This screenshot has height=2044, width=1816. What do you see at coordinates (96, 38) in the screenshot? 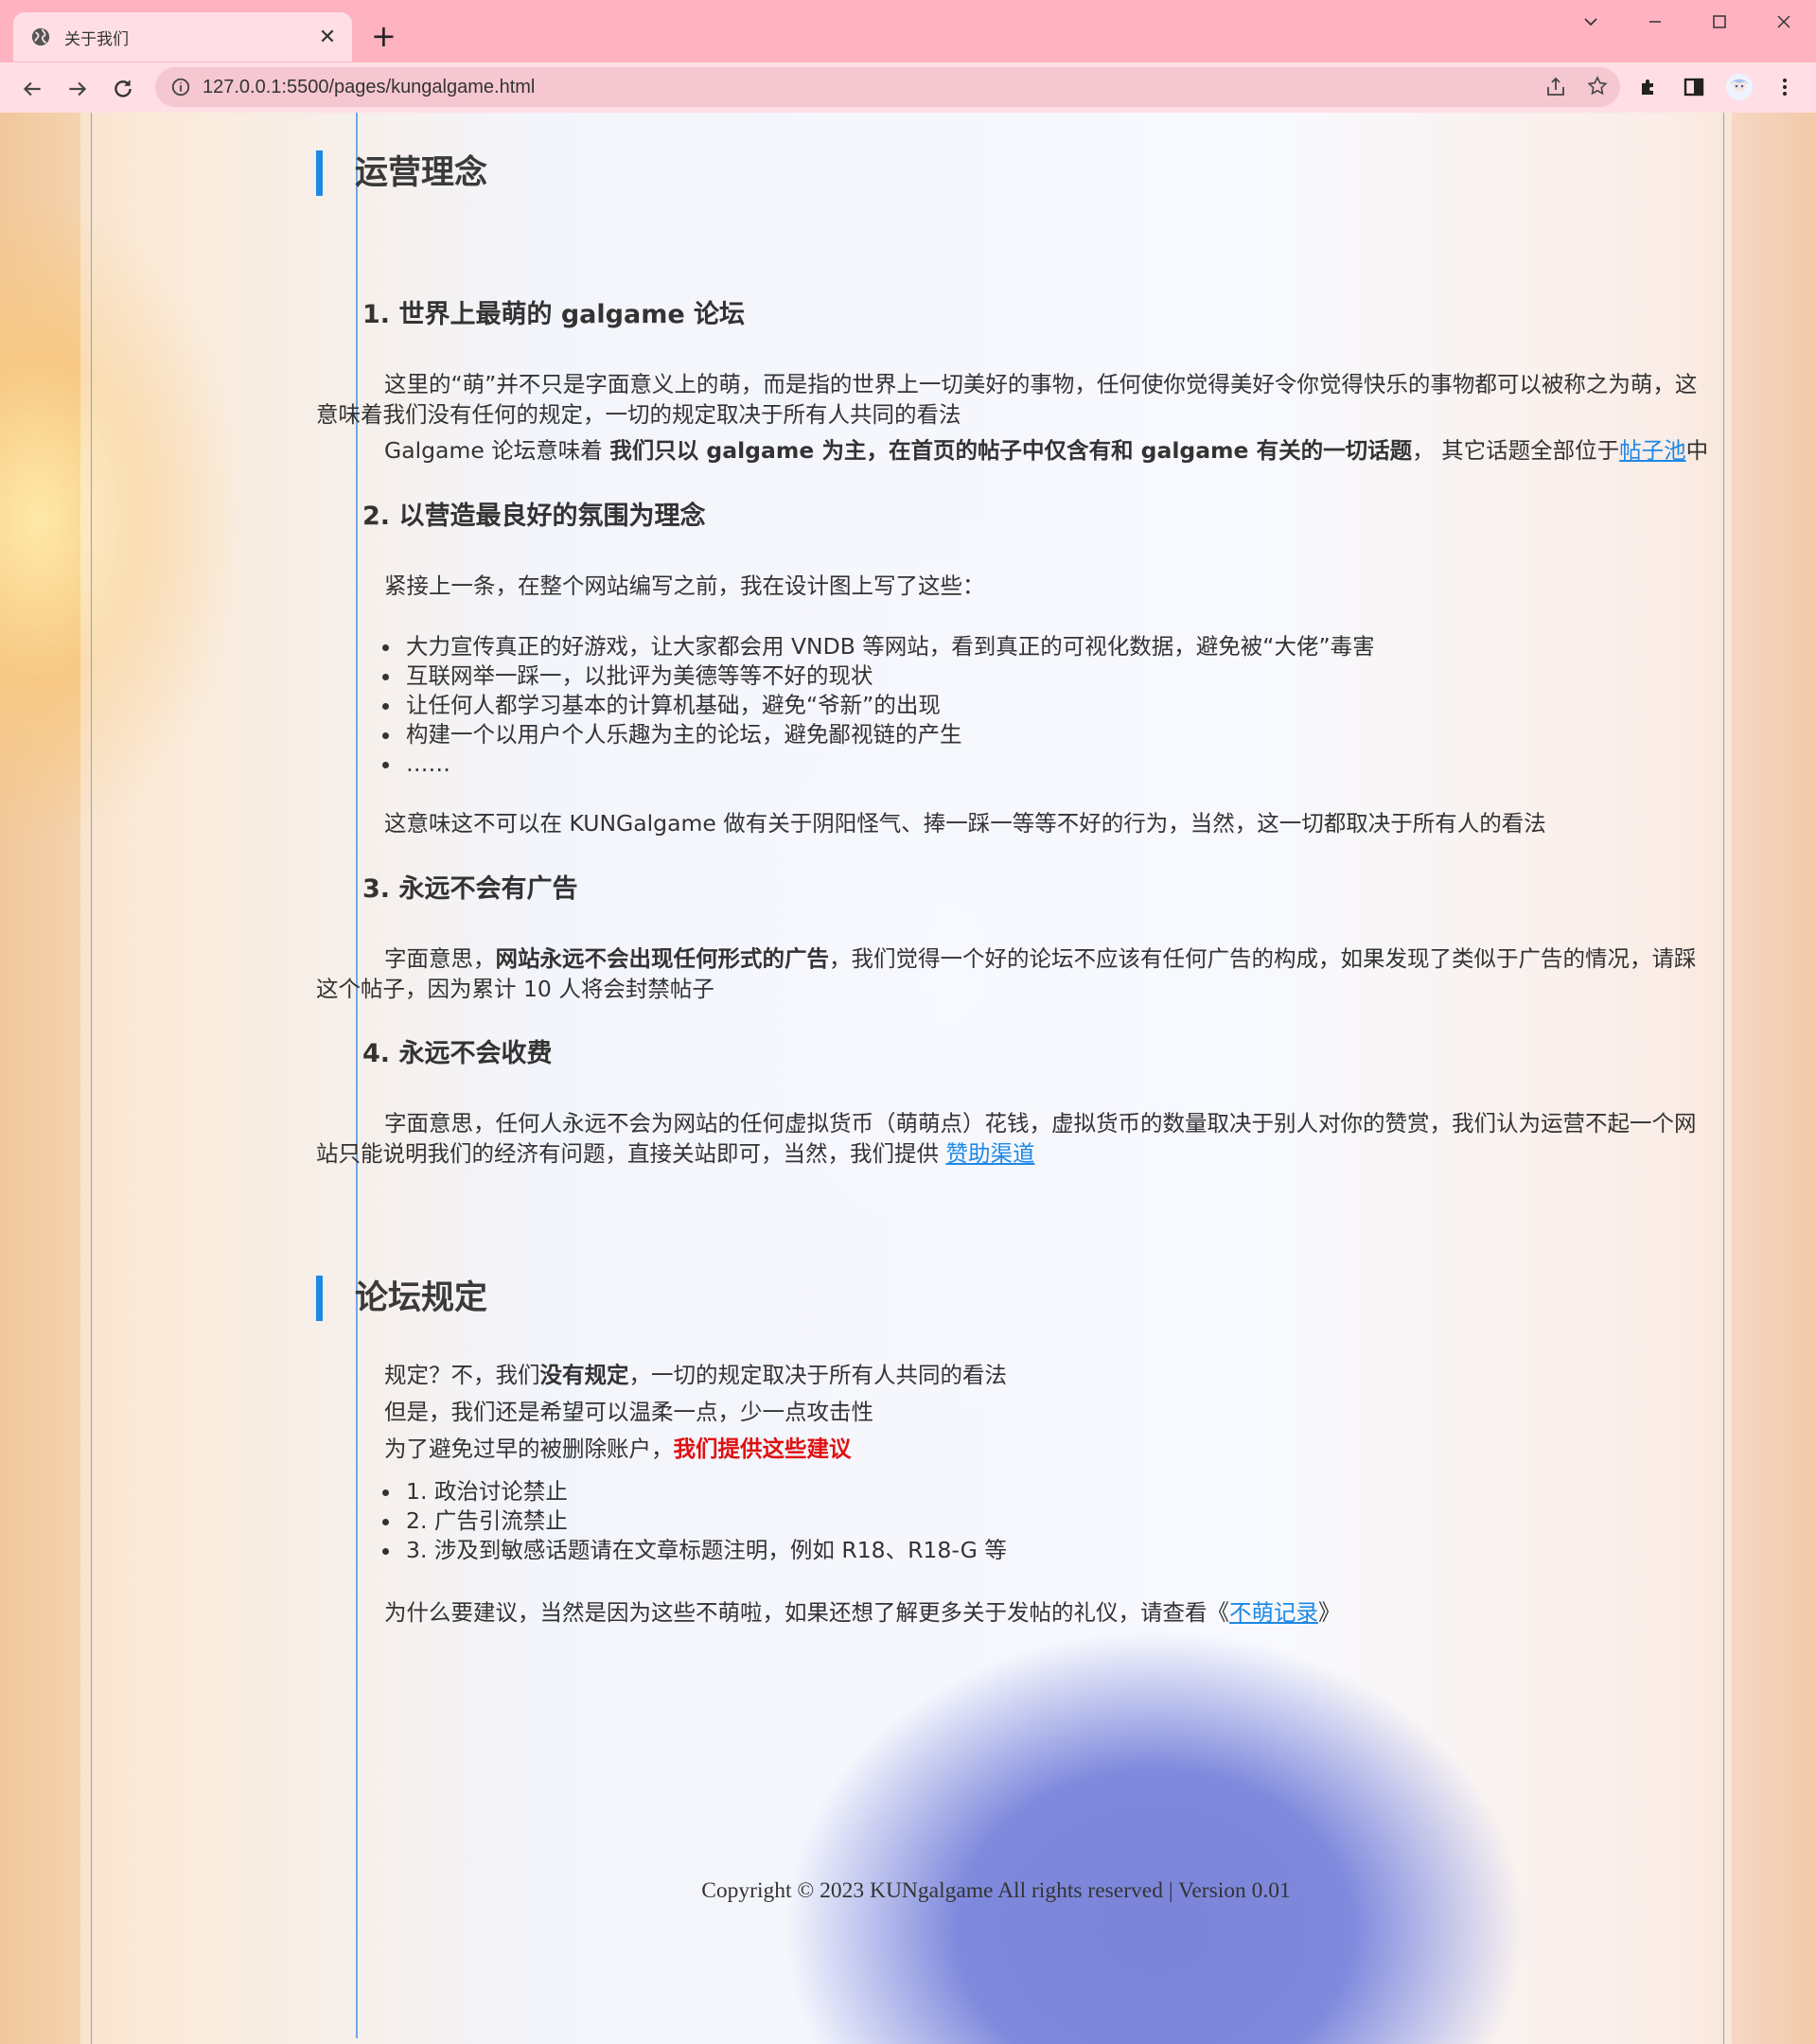
I see `tab-title: 关于我们` at bounding box center [96, 38].